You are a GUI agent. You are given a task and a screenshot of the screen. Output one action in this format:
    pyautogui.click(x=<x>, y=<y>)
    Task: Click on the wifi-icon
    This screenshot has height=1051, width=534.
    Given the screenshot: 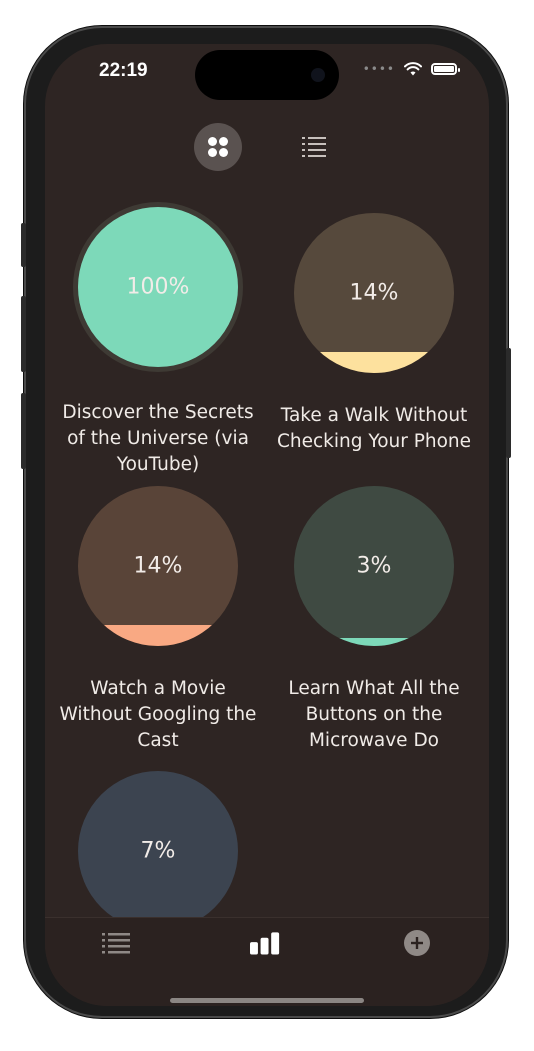 What is the action you would take?
    pyautogui.click(x=413, y=69)
    